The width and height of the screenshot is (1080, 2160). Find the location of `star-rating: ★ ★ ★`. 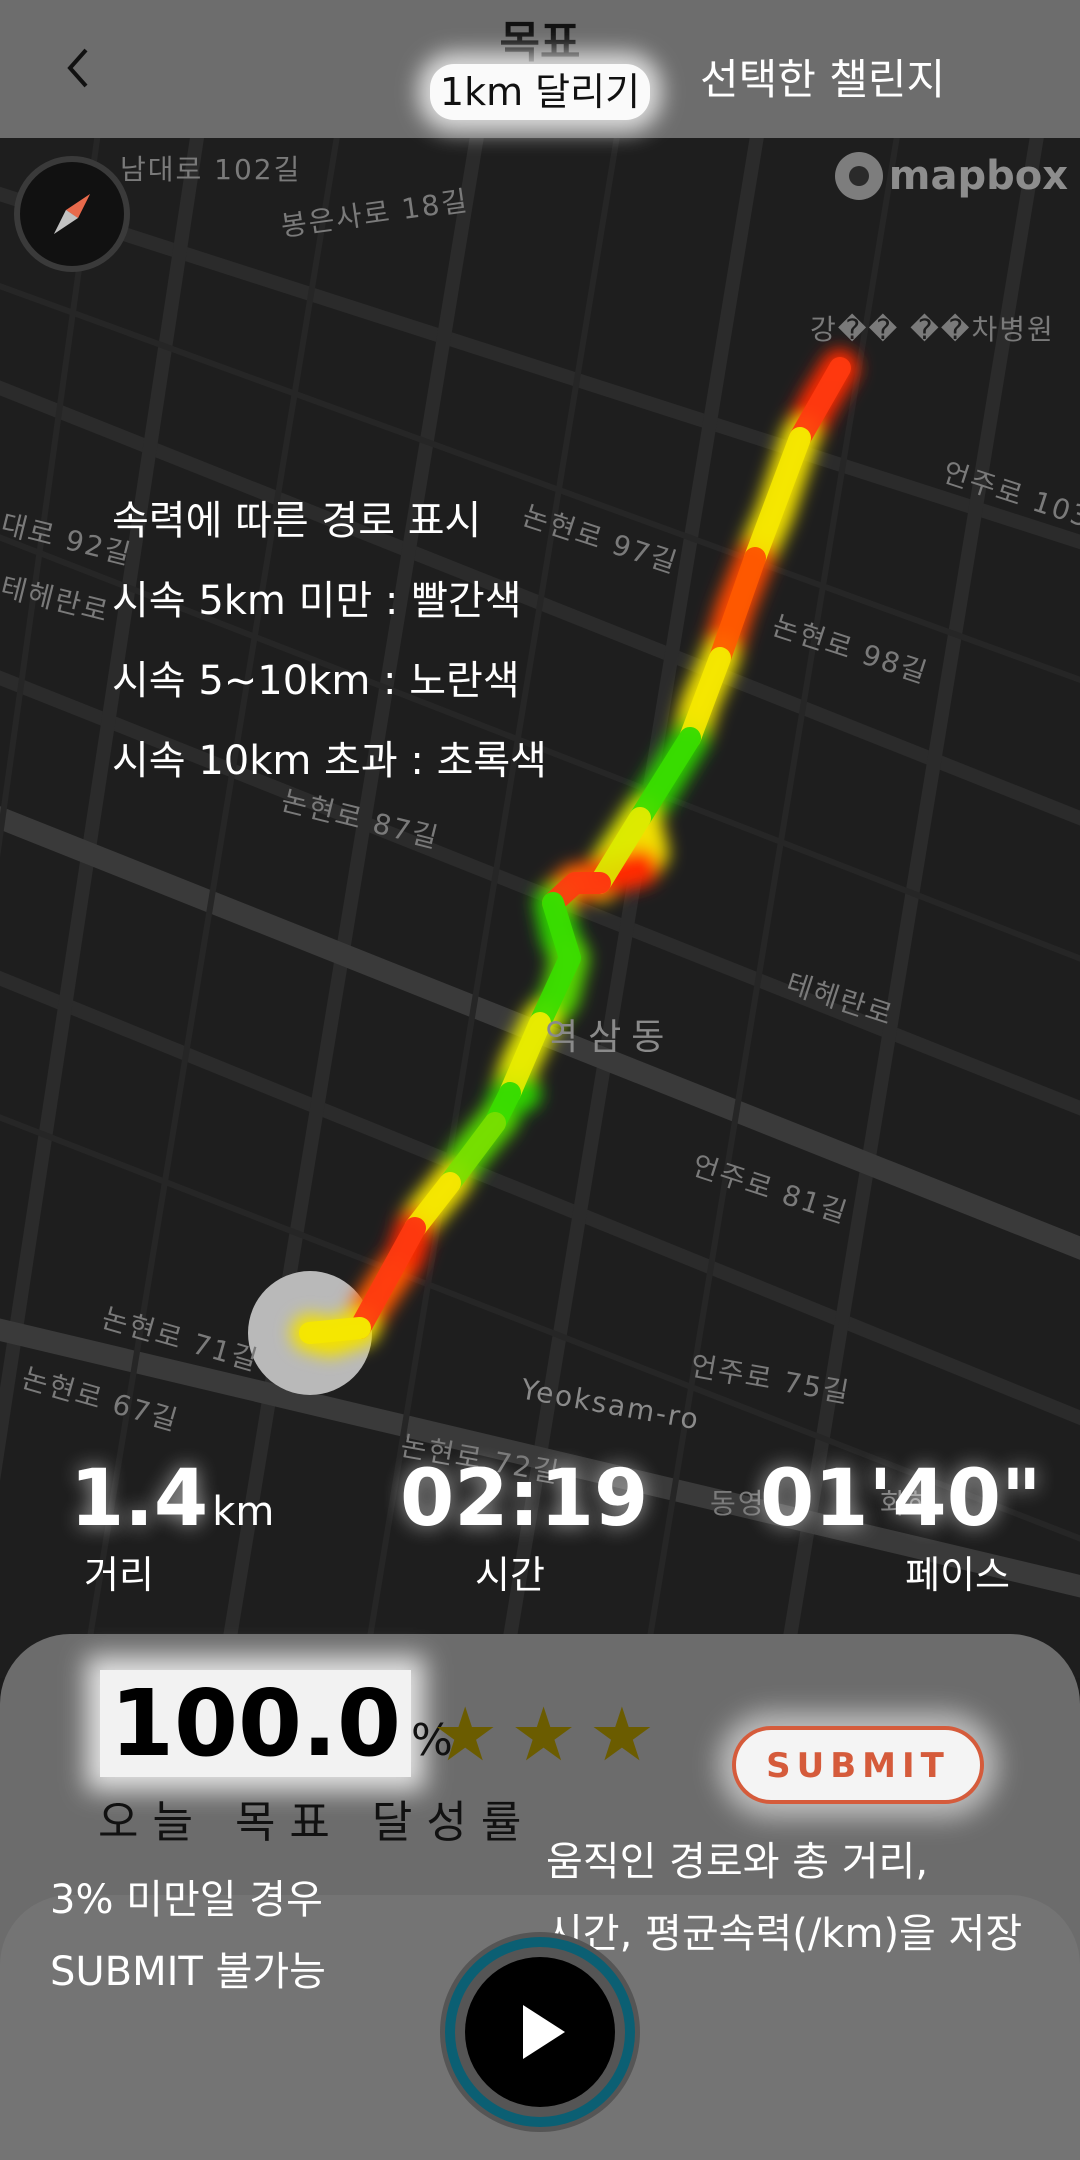

star-rating: ★ ★ ★ is located at coordinates (543, 1735).